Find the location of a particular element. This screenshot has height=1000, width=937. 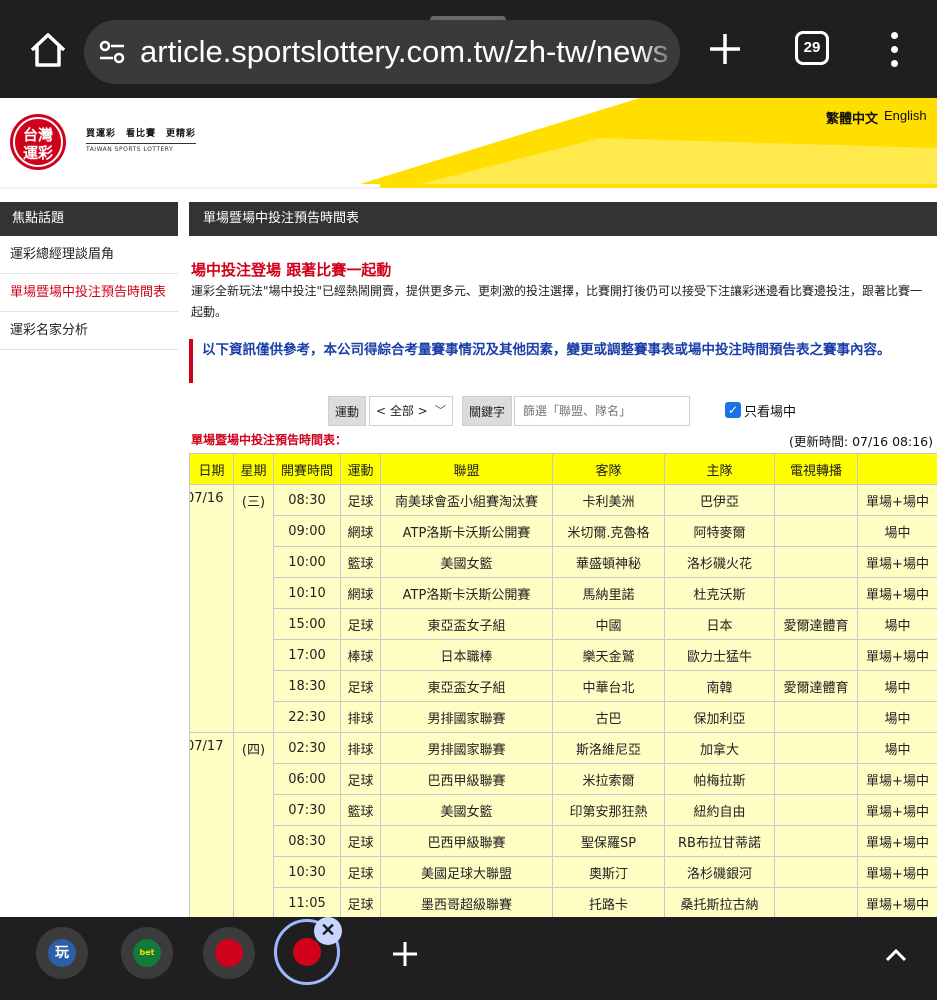

sport-select: < 全部 > ﹀ is located at coordinates (411, 411).